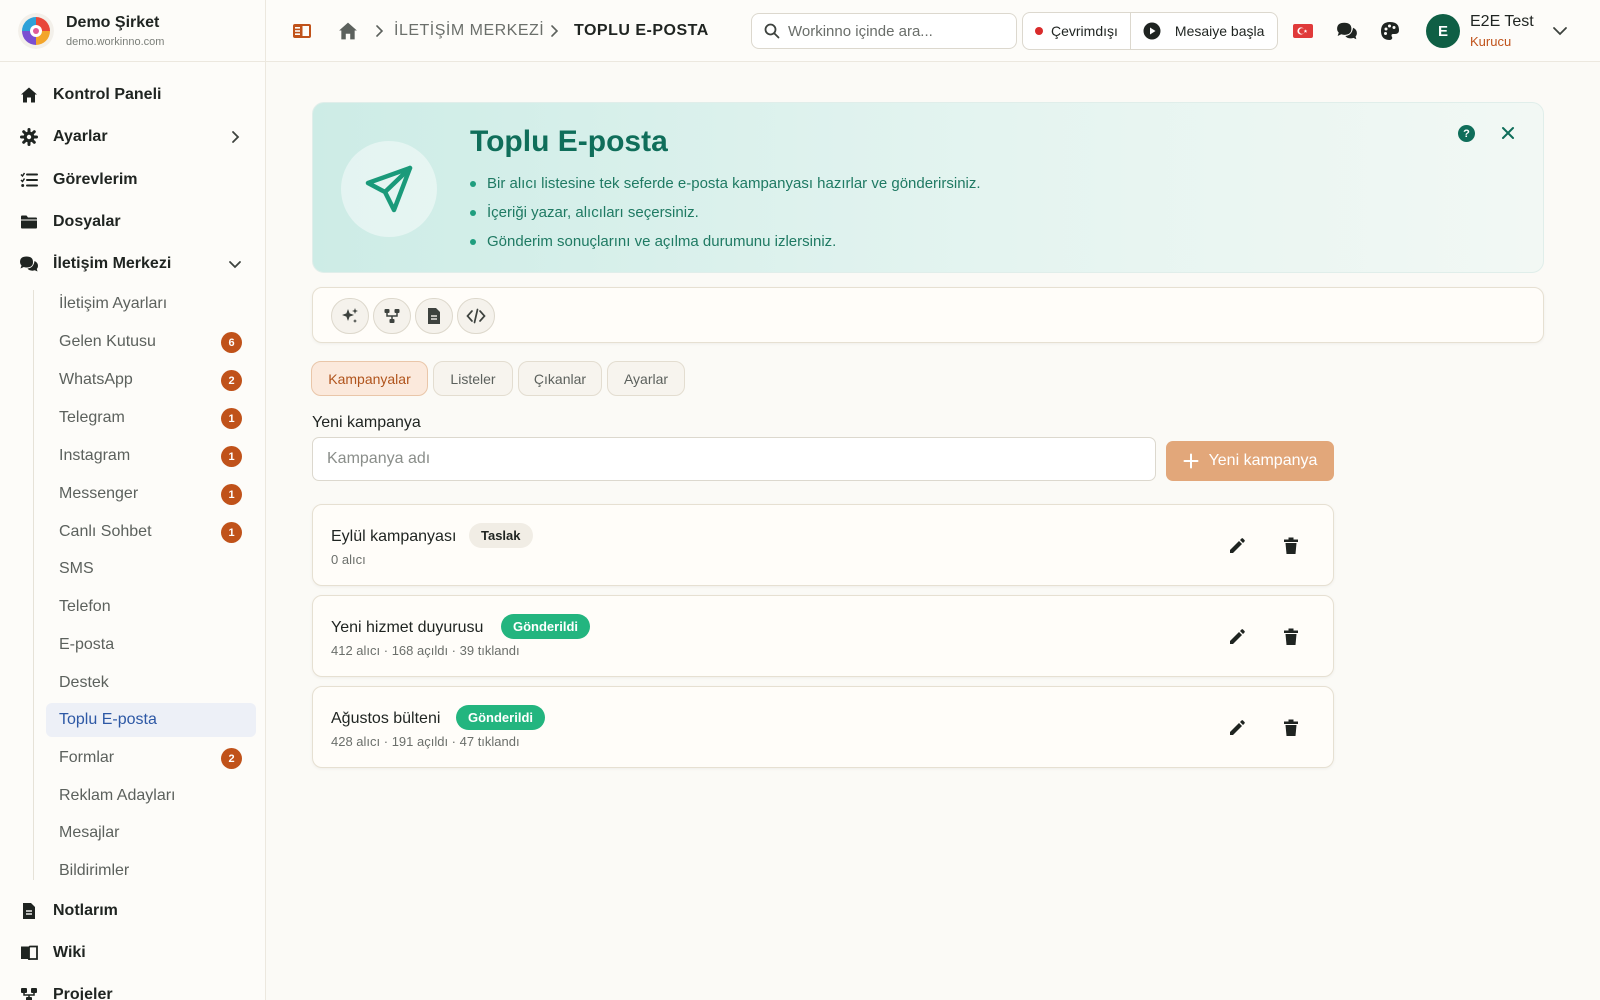 This screenshot has height=1000, width=1600. What do you see at coordinates (348, 31) in the screenshot?
I see `breadcrumb-home-icon` at bounding box center [348, 31].